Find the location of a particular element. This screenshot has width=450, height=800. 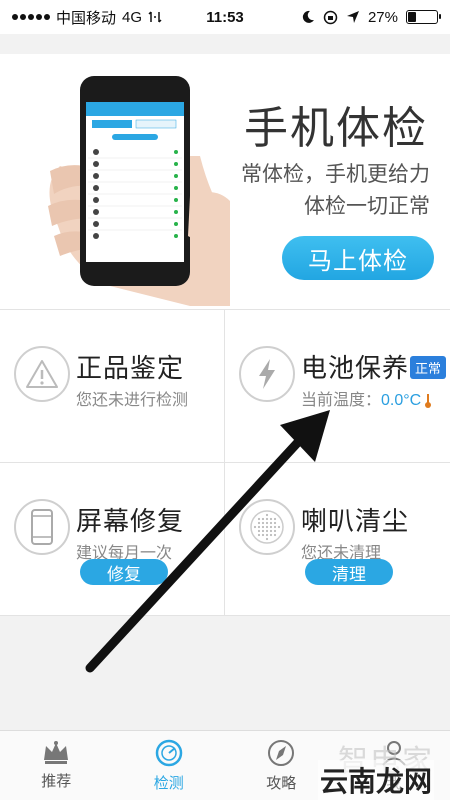

status-bar: 中国移动 4G 11:53 27% is located at coordinates (225, 17).